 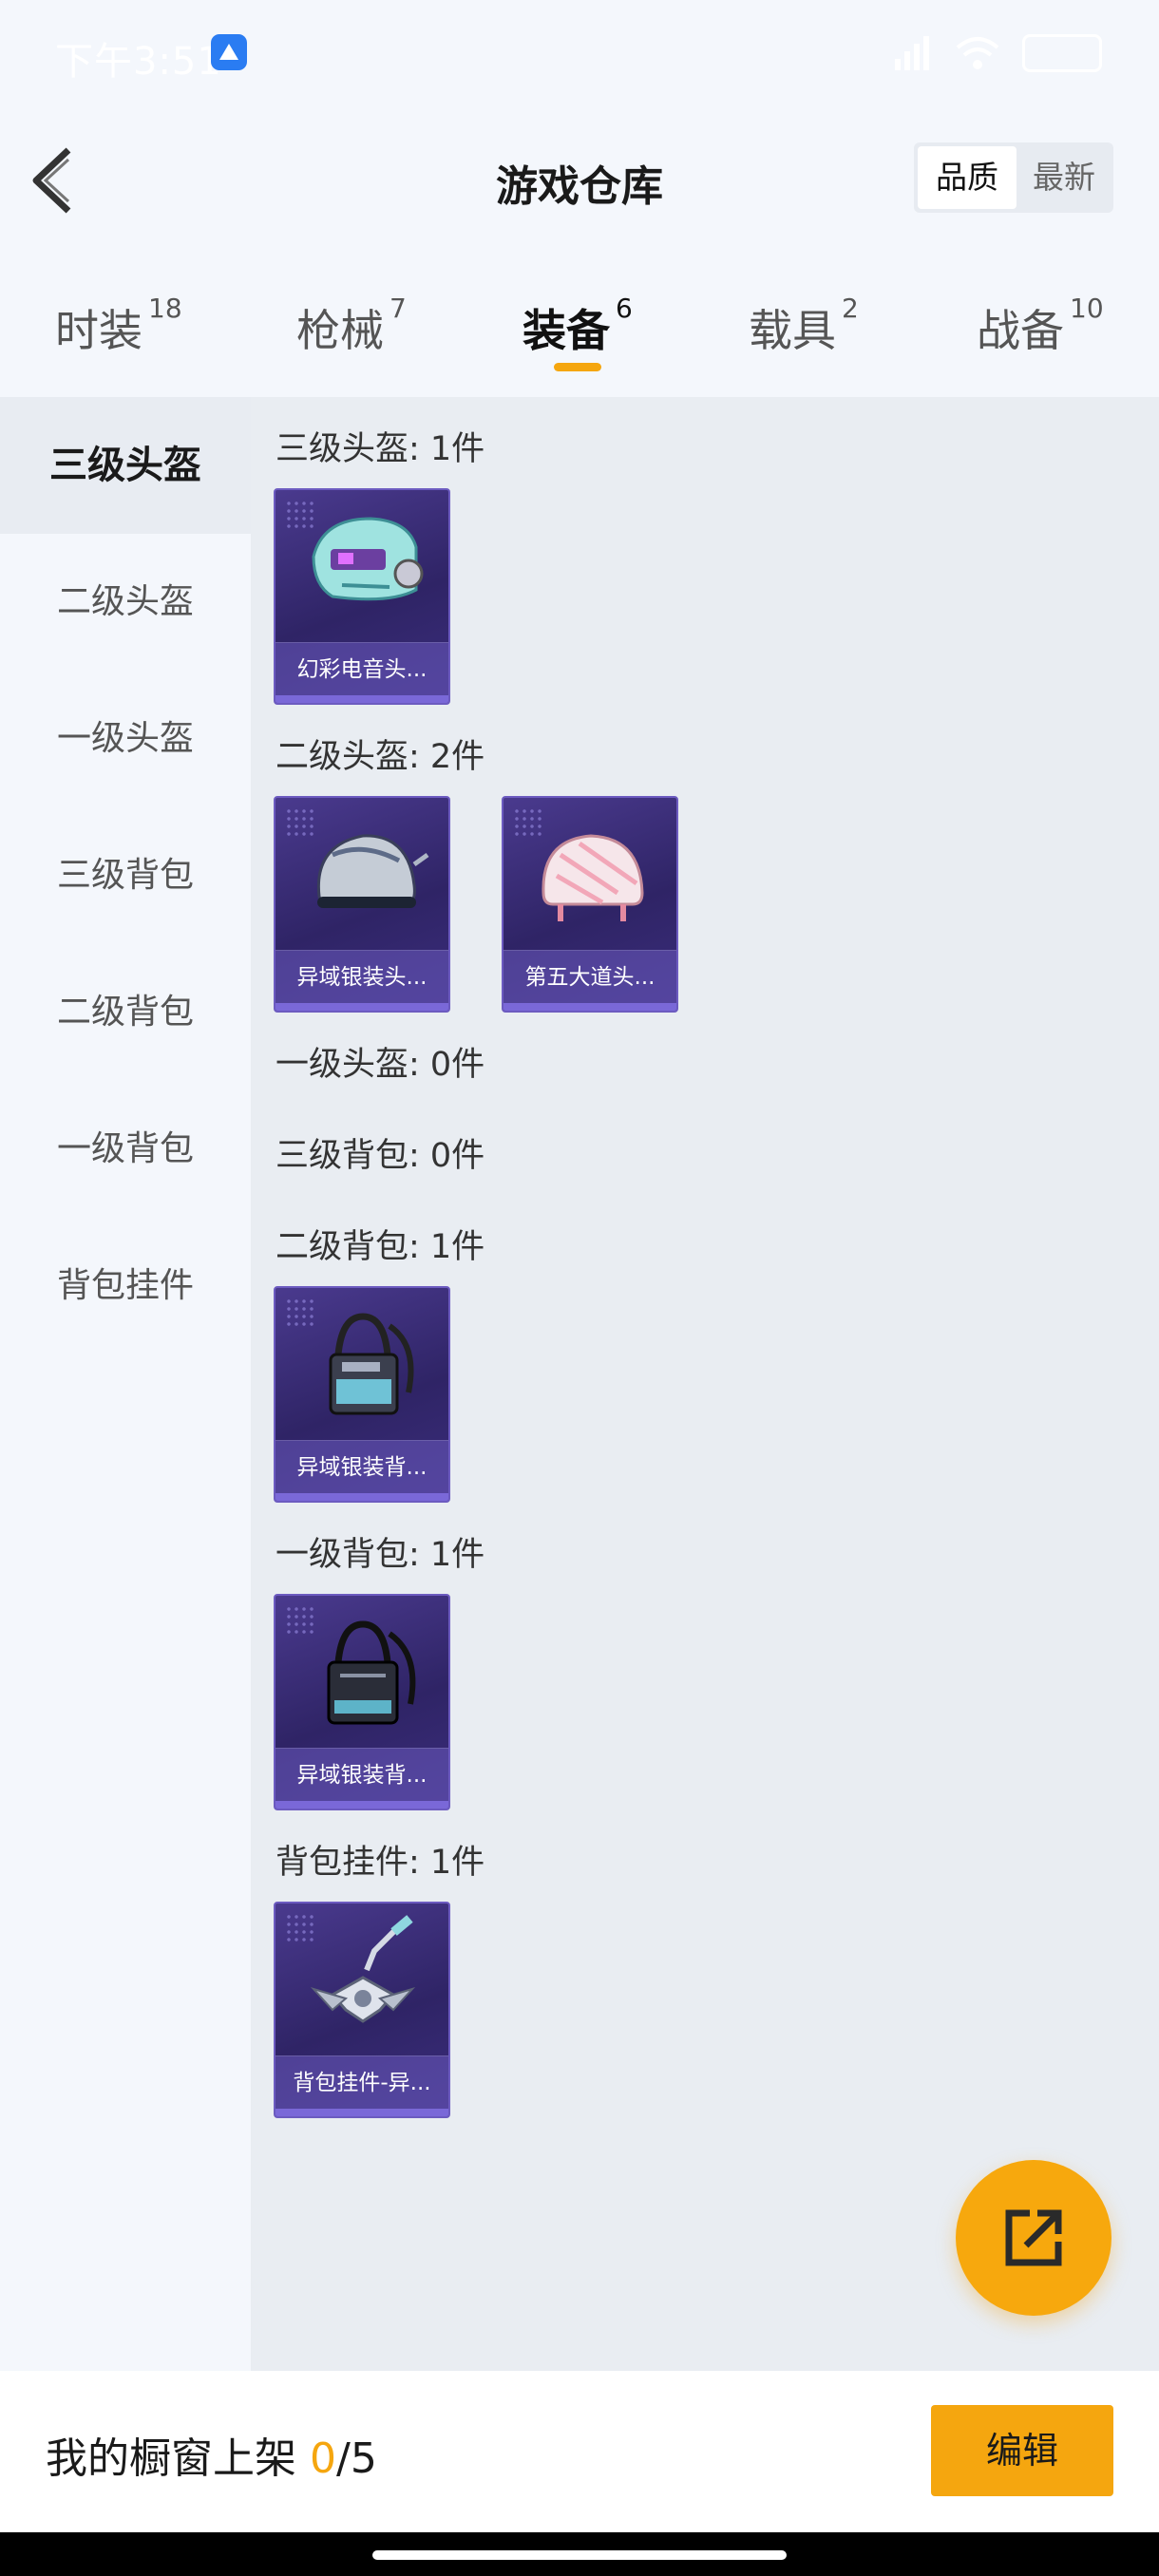 I want to click on sort-quality-button: 品质, so click(x=967, y=177).